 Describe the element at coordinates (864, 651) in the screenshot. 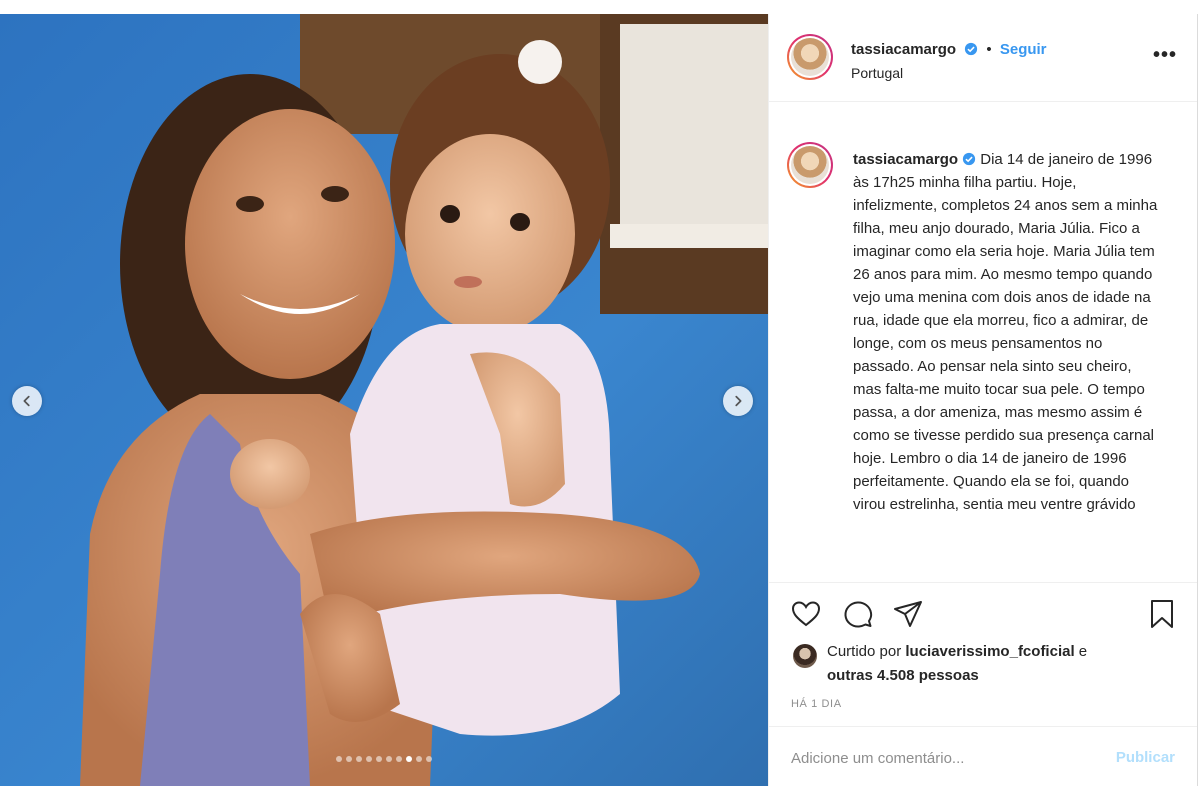

I see `liked-by-prefix: Curtido por` at that location.